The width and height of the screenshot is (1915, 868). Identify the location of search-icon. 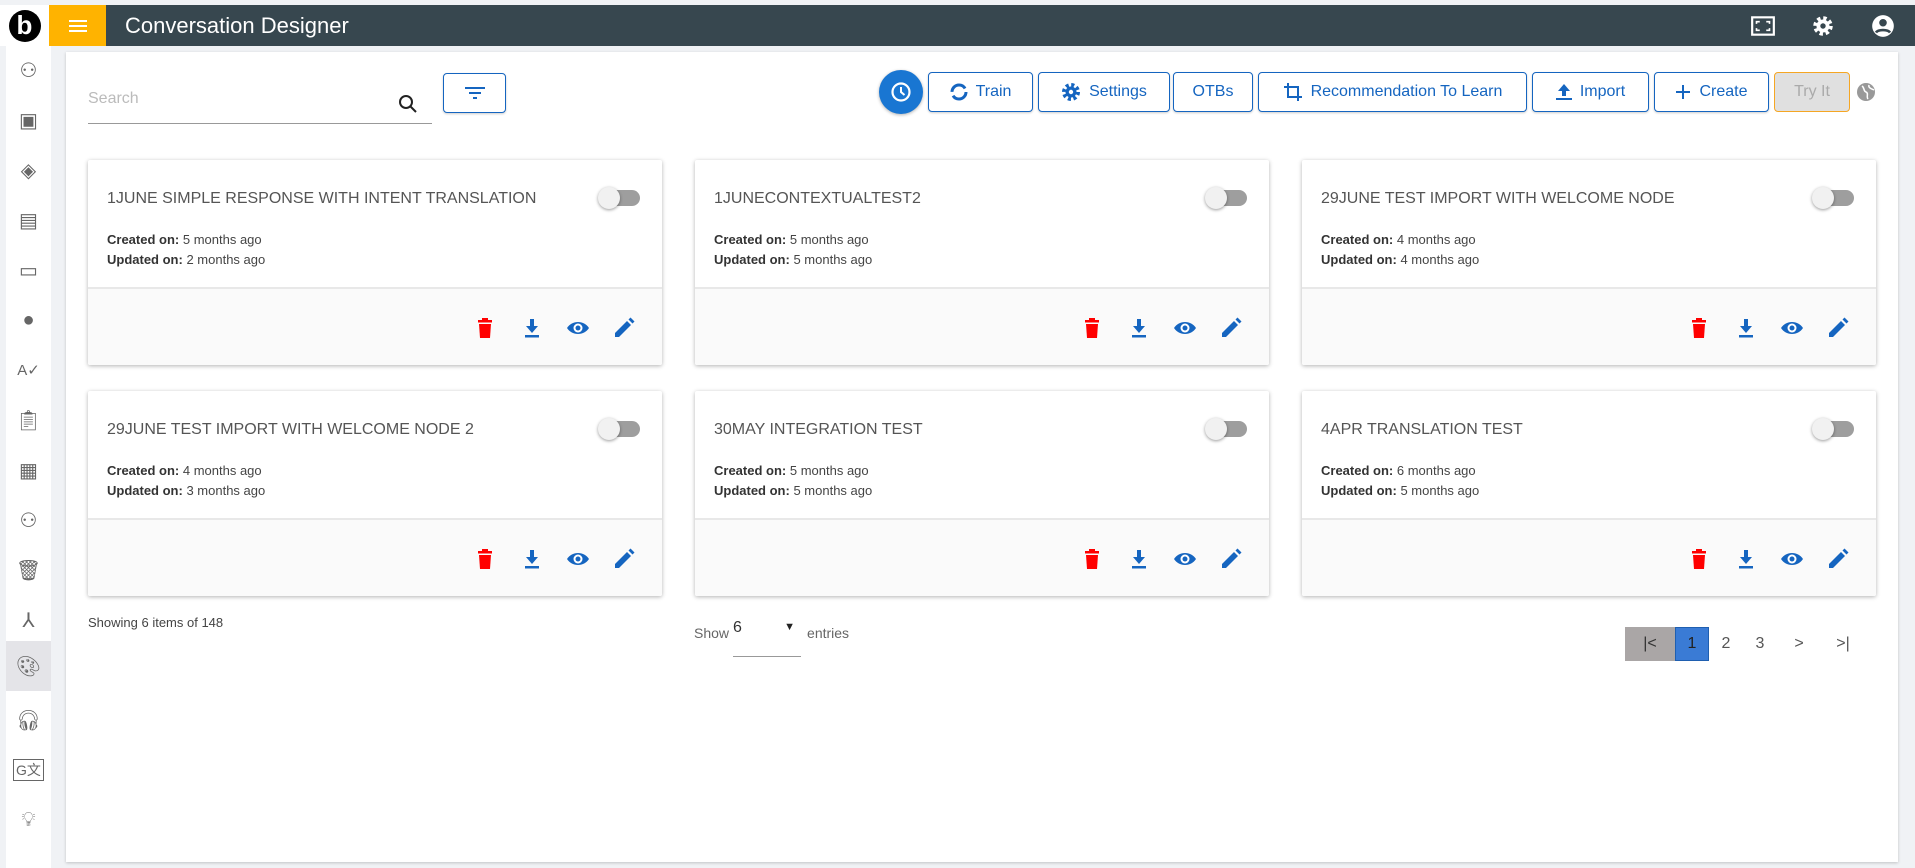
(408, 104).